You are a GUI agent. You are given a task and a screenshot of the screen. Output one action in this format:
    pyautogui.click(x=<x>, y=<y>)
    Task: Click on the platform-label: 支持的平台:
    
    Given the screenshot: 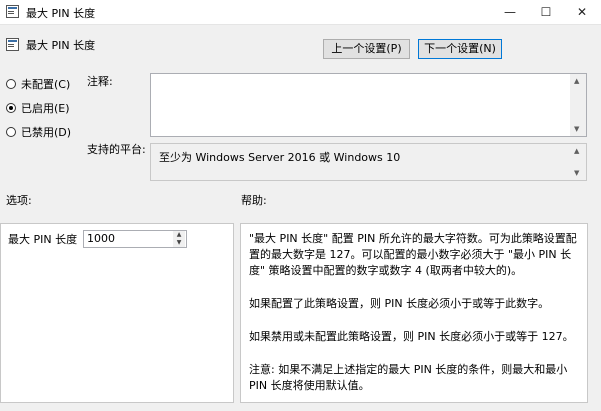 What is the action you would take?
    pyautogui.click(x=116, y=149)
    